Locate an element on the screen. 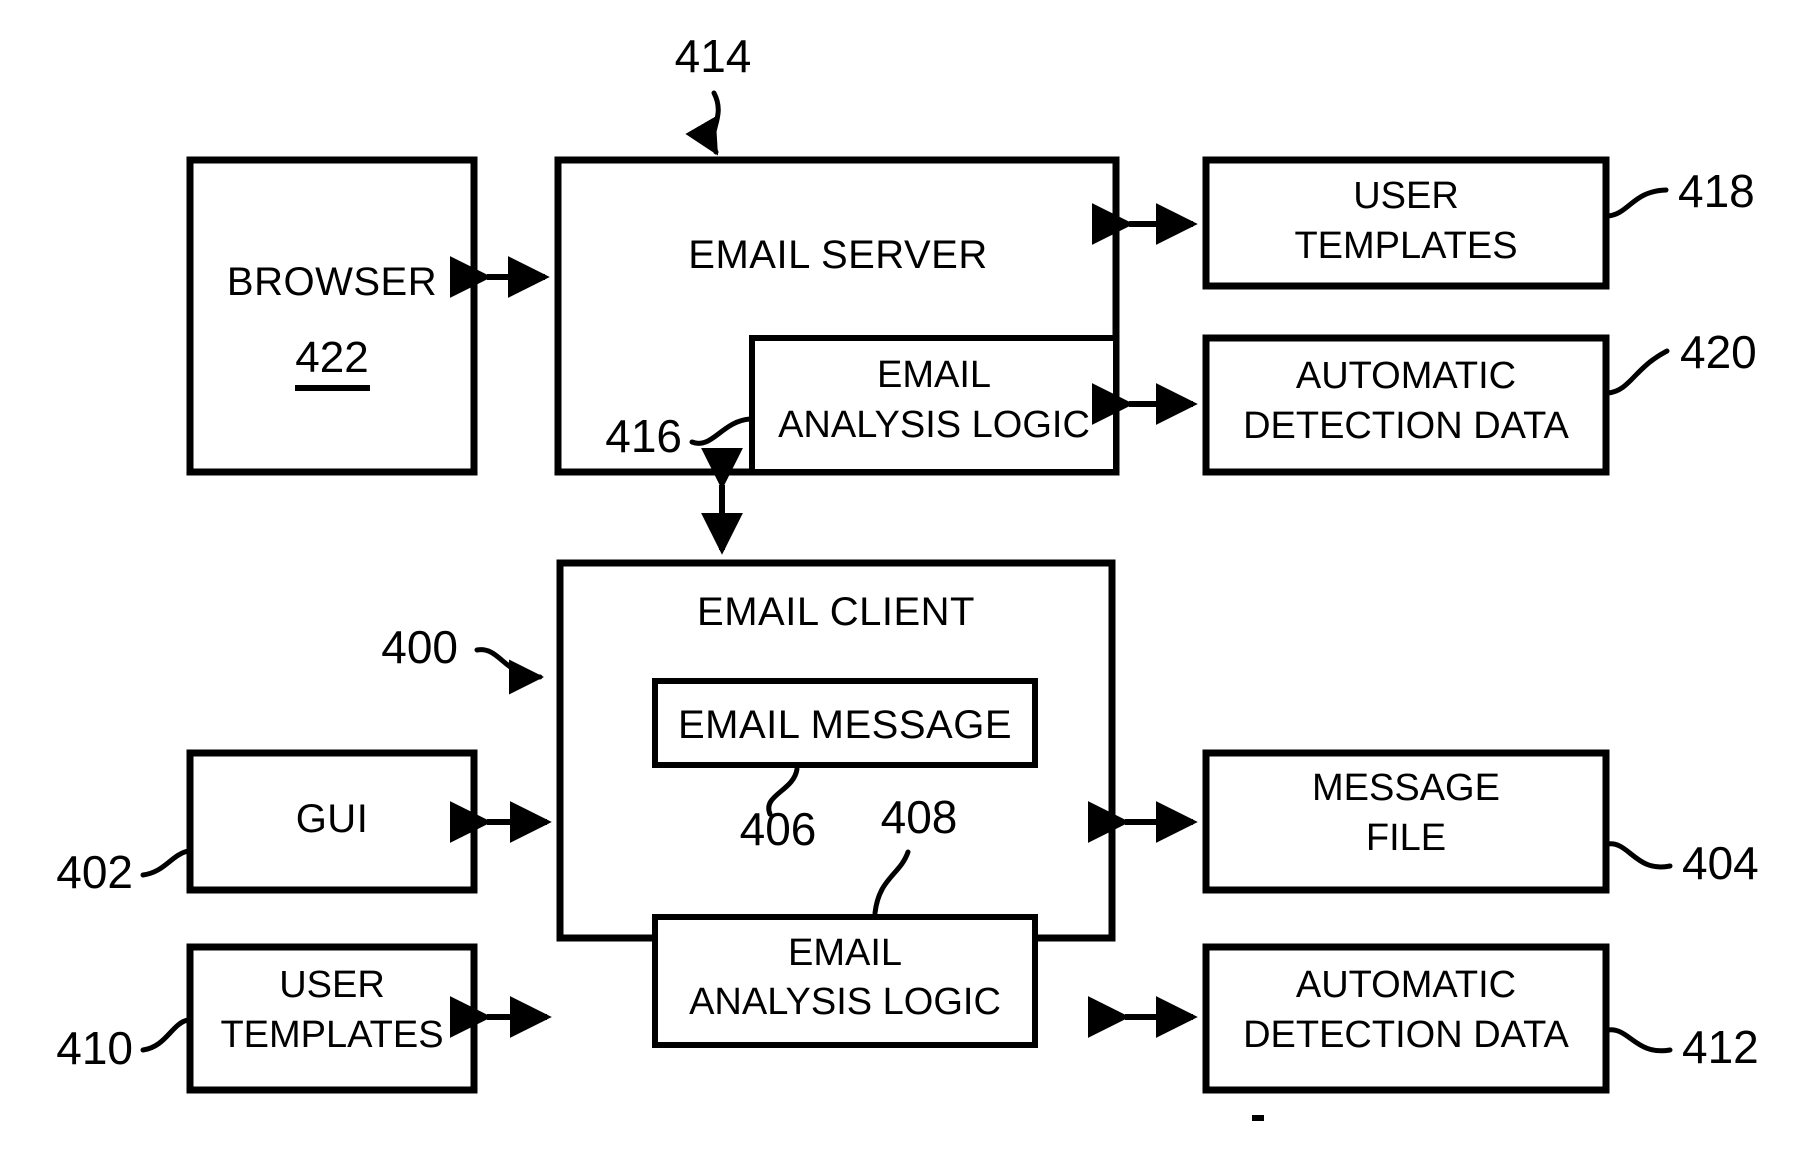  ref-402-leader: 402 is located at coordinates (123, 872).